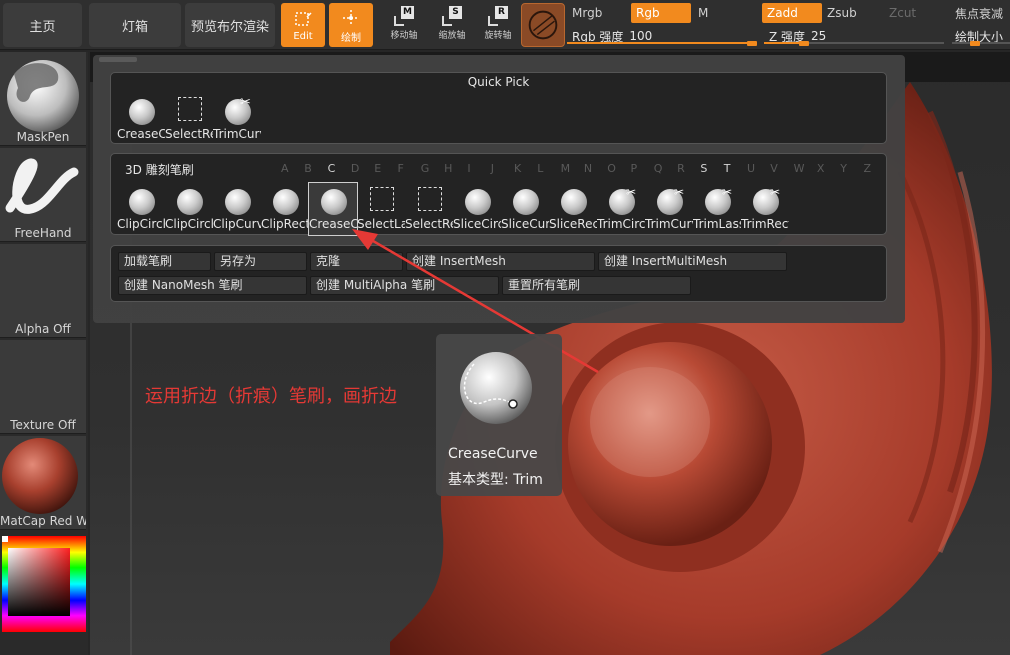  Describe the element at coordinates (566, 168) in the screenshot. I see `letter-filter-m: M` at that location.